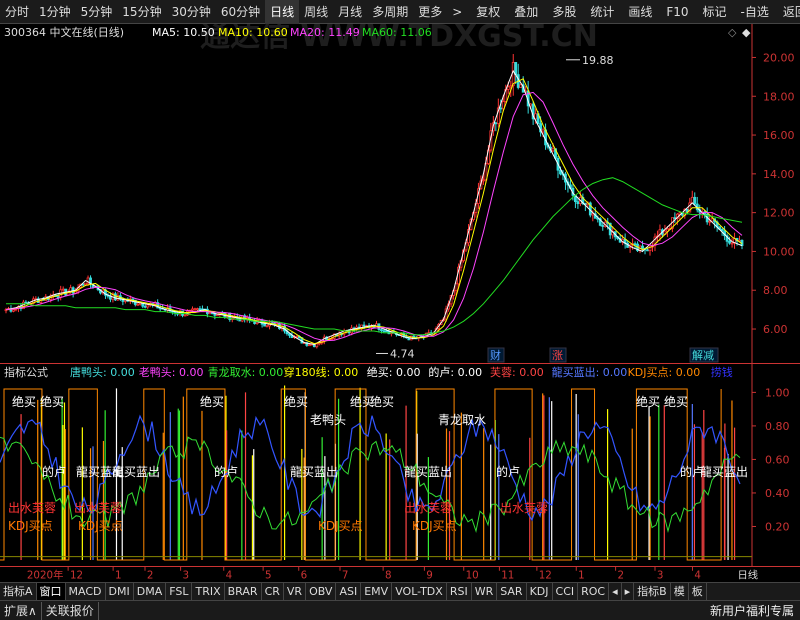 This screenshot has width=800, height=620. I want to click on period-tab-6: 日线, so click(282, 12).